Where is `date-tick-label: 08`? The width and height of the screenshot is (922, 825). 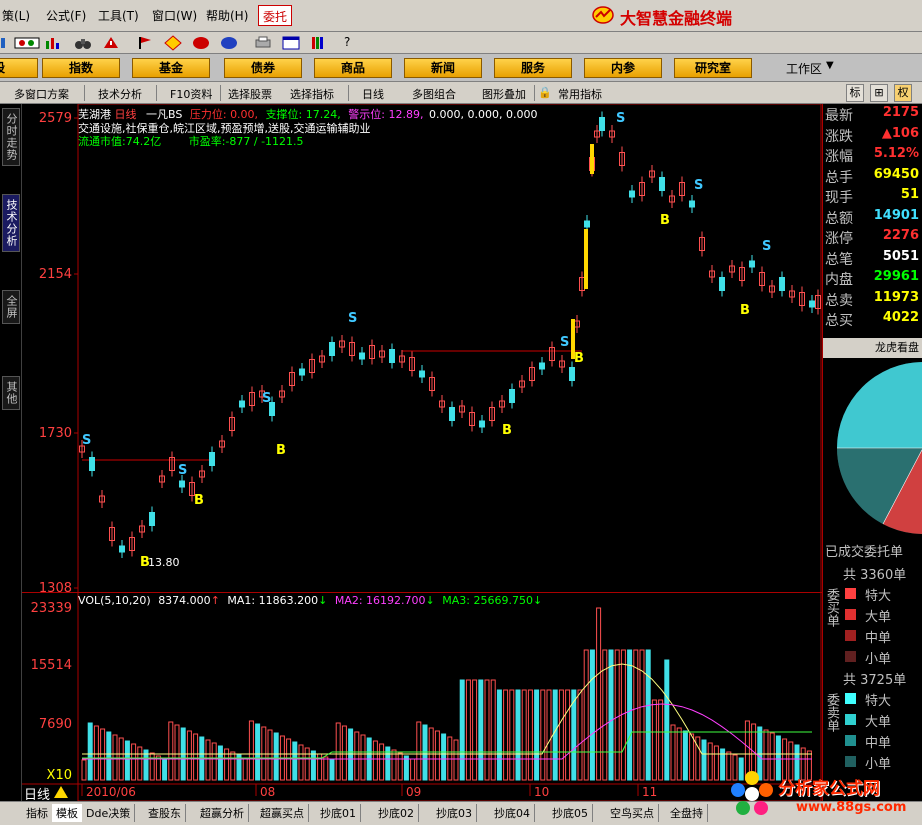
date-tick-label: 08 is located at coordinates (267, 792).